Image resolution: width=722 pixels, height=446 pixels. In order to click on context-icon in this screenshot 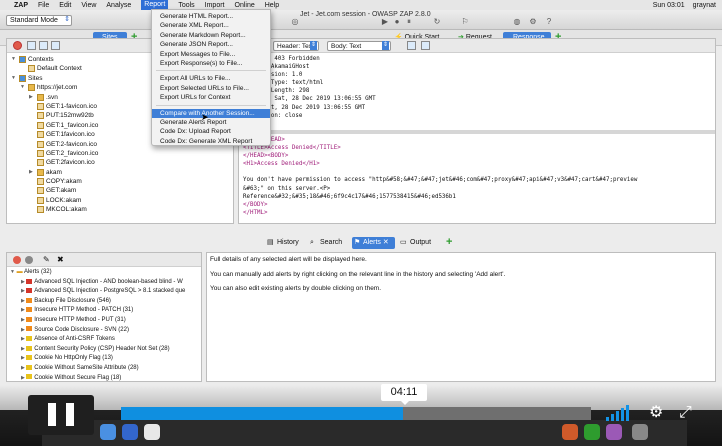, I will do `click(43, 45)`.